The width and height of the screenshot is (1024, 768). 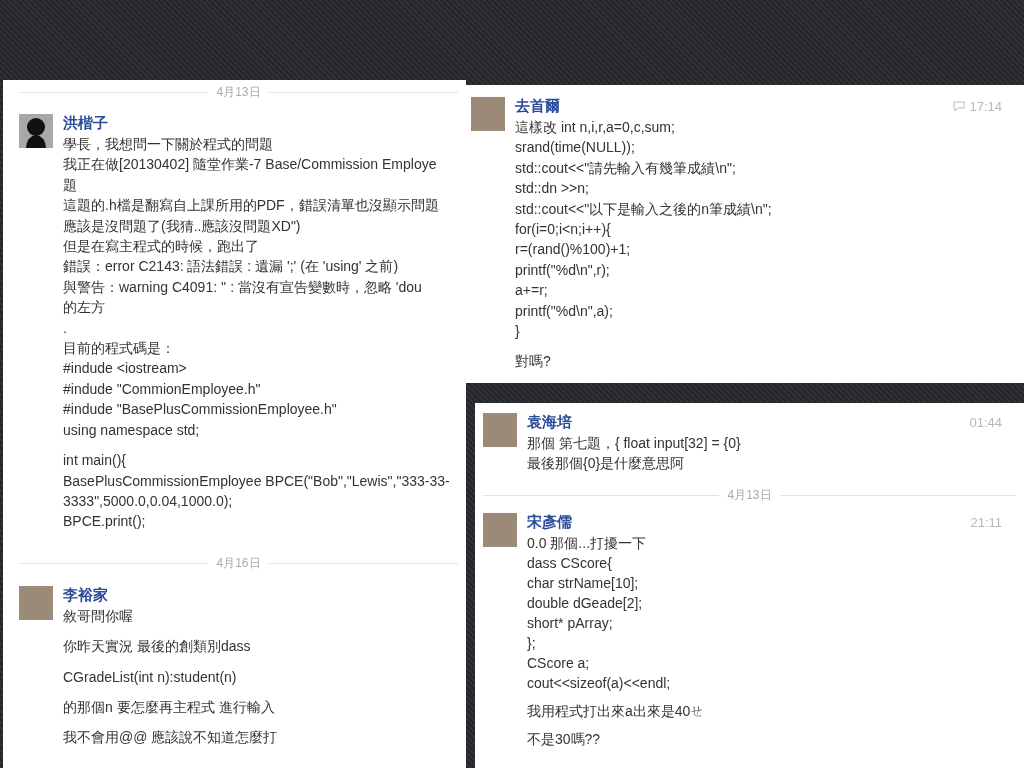 What do you see at coordinates (985, 422) in the screenshot?
I see `timestamp: 01:44` at bounding box center [985, 422].